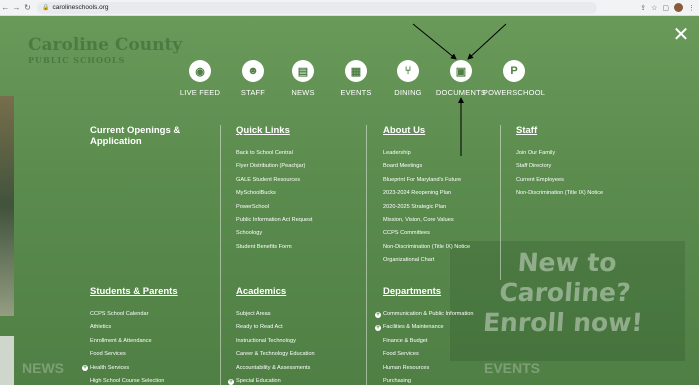 The width and height of the screenshot is (699, 385). What do you see at coordinates (7, 206) in the screenshot?
I see `background-photo` at bounding box center [7, 206].